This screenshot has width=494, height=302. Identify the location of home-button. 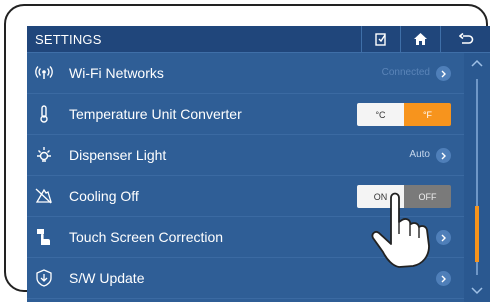
(419, 39).